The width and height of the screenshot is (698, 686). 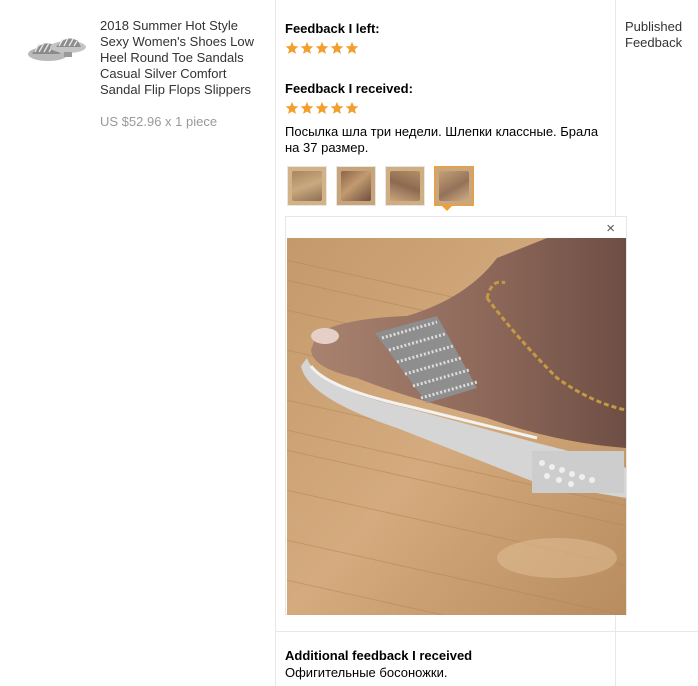 I want to click on row-divider, so click(x=486, y=631).